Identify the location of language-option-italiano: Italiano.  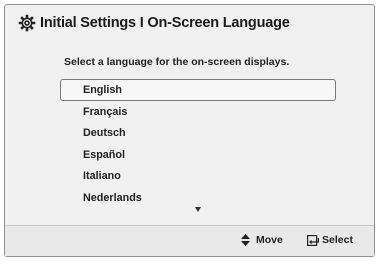
(198, 176).